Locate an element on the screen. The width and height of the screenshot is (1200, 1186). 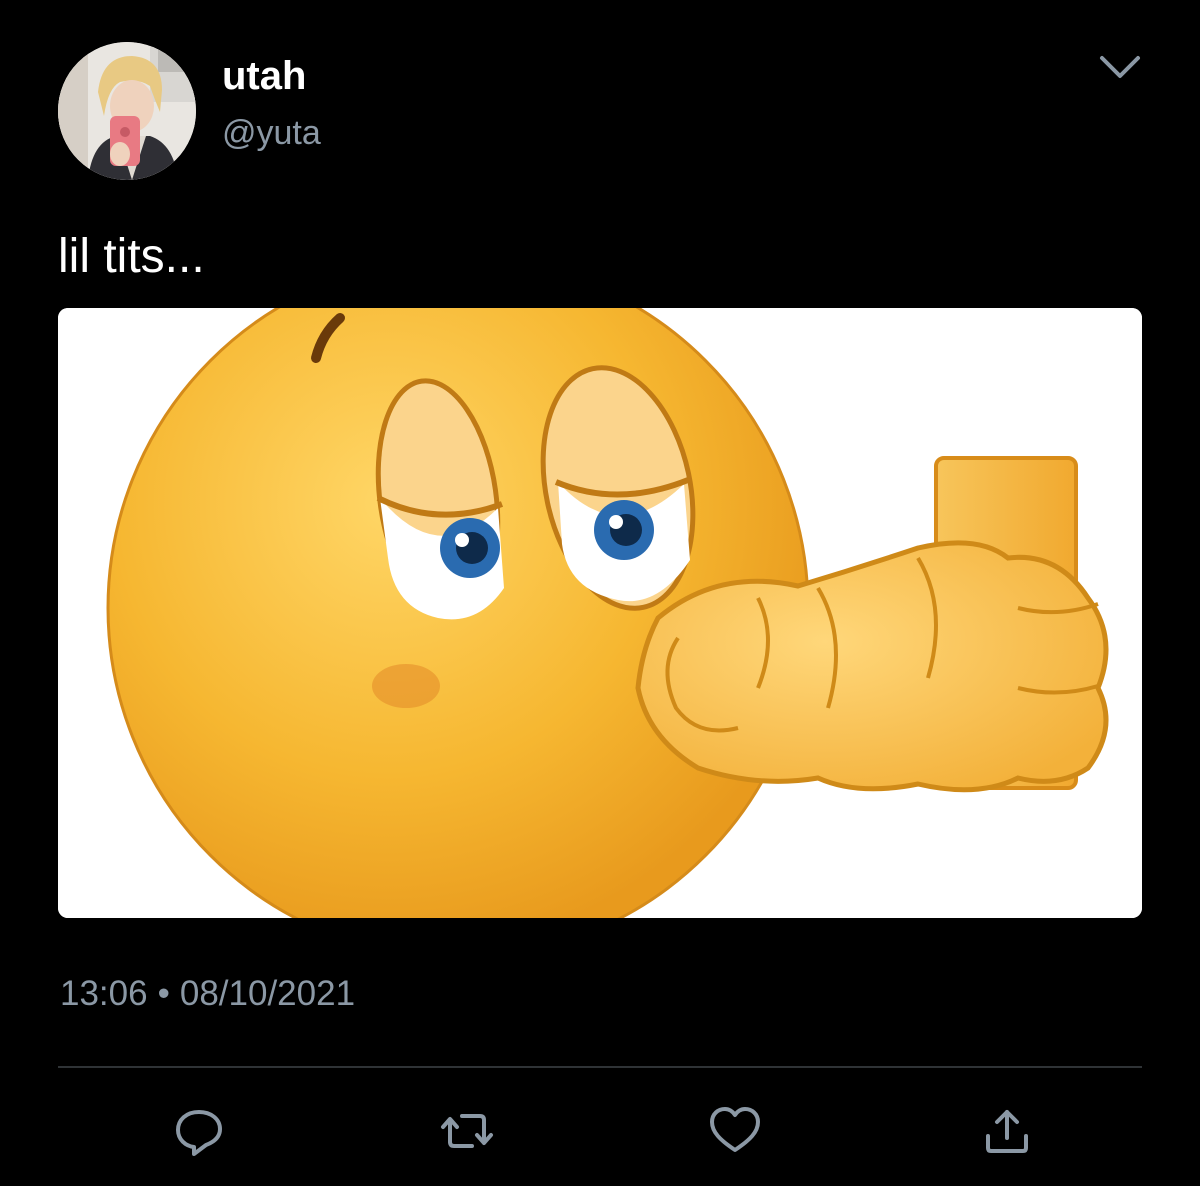
heart-icon is located at coordinates (735, 1131).